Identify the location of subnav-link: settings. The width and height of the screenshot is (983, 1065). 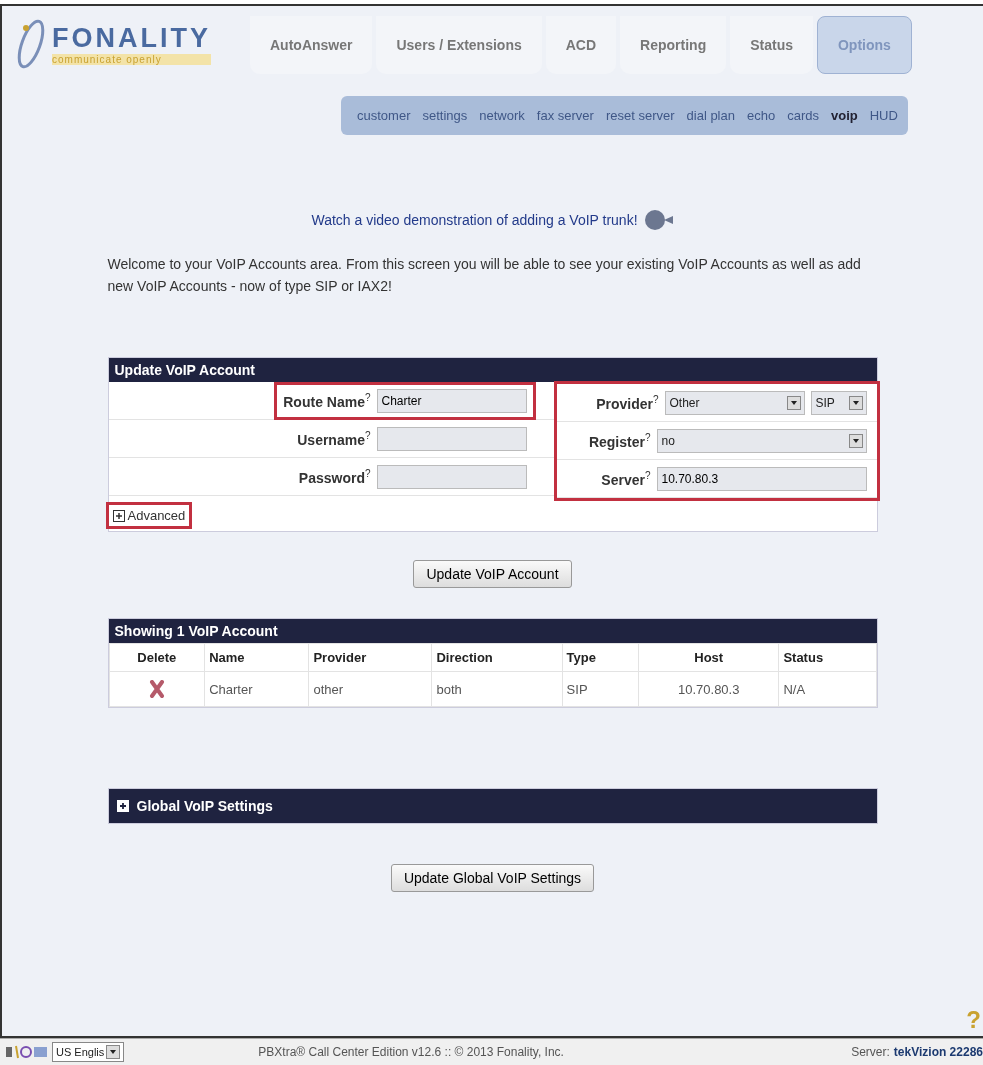
(445, 115).